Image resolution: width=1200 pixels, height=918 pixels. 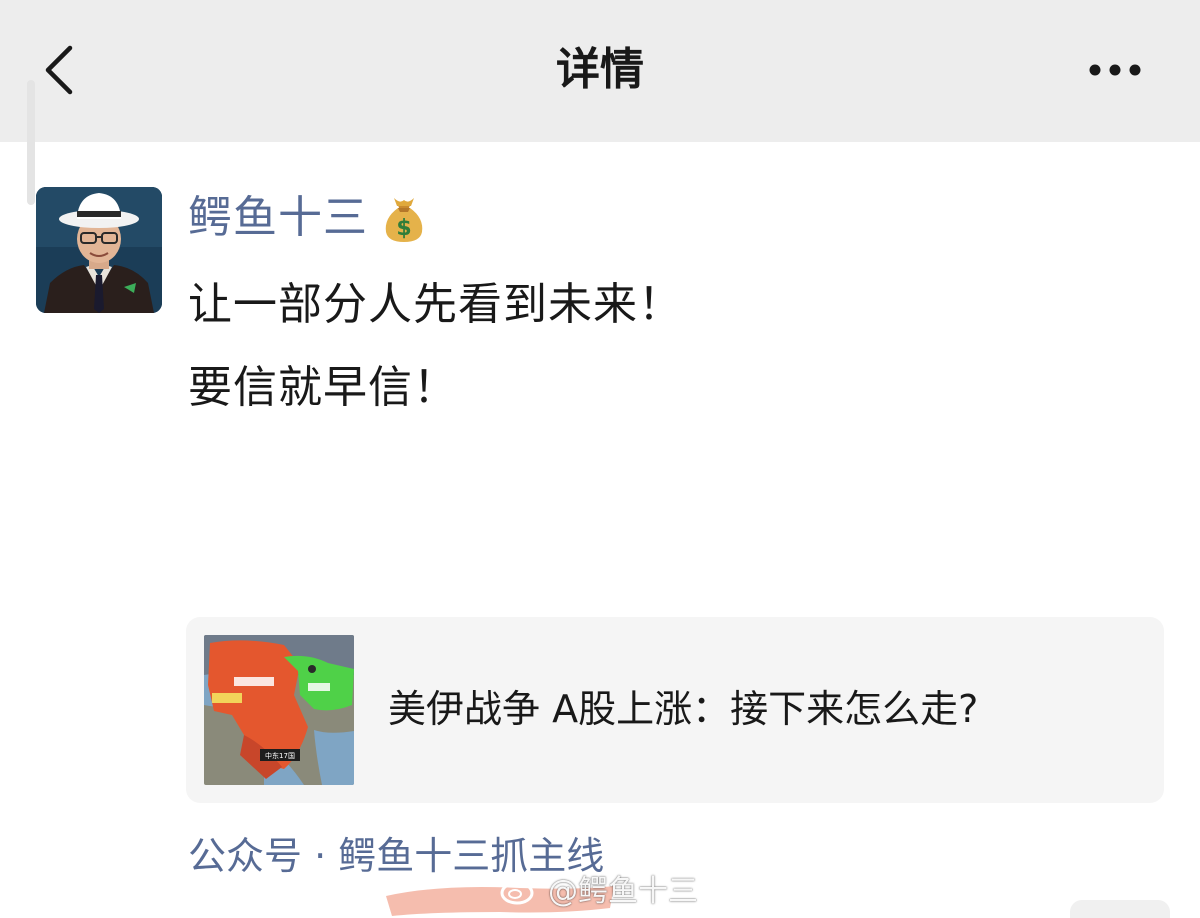 I want to click on thumbnail-label: 中东17国, so click(x=280, y=755).